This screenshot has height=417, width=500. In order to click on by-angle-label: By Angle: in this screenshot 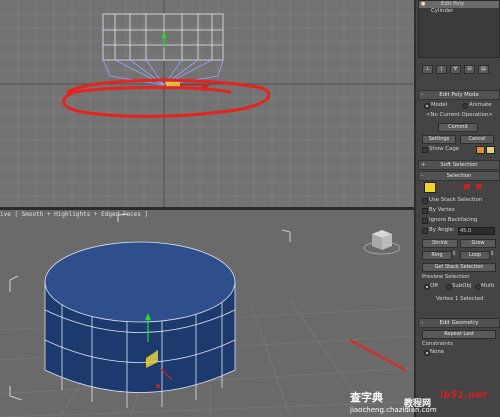, I will do `click(442, 230)`.